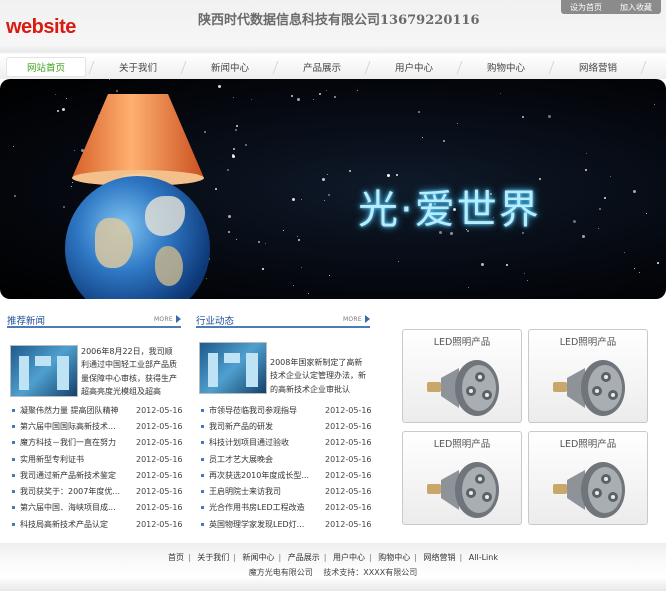 The height and width of the screenshot is (591, 666). Describe the element at coordinates (289, 524) in the screenshot. I see `list-item: 英国物理学家发现LED灯... 2012-05-16` at that location.